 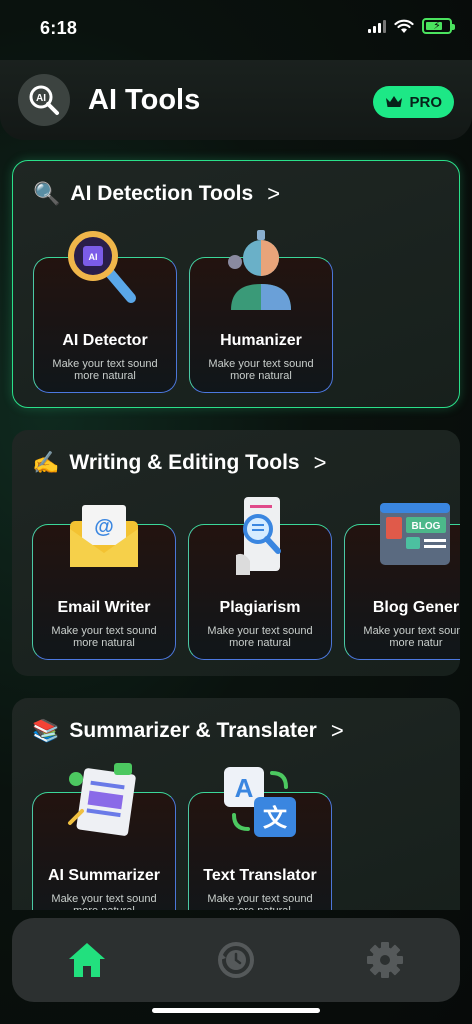 What do you see at coordinates (244, 788) in the screenshot?
I see `svg-text: A` at bounding box center [244, 788].